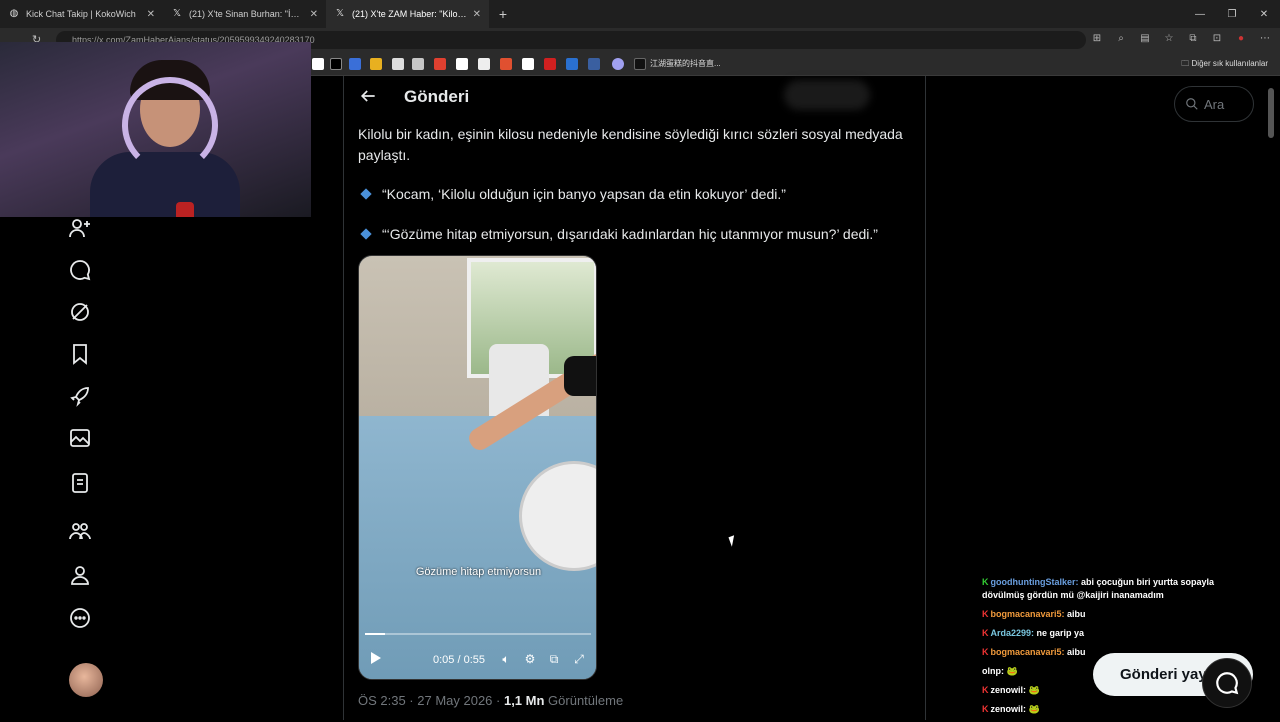 The width and height of the screenshot is (1280, 722). What do you see at coordinates (14, 13) in the screenshot?
I see `globe-icon: ◍` at bounding box center [14, 13].